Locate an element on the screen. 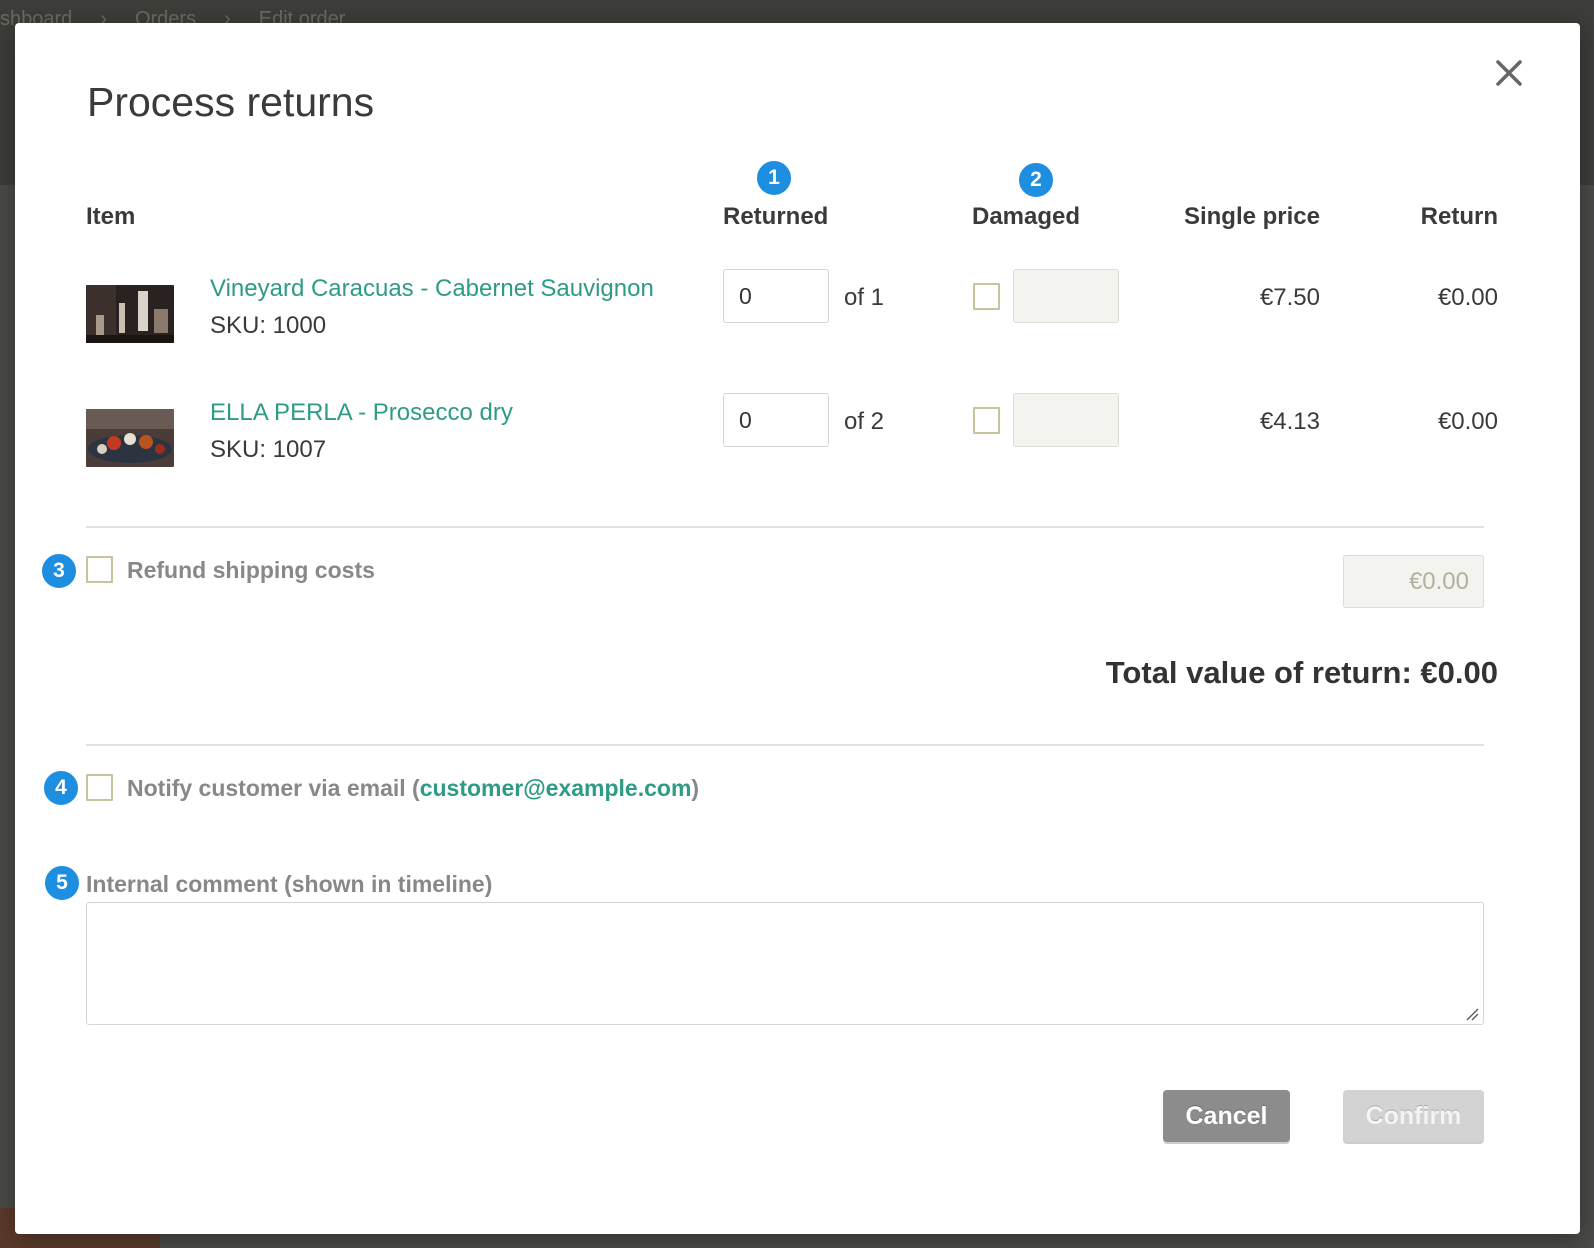  notify-customer-checkbox is located at coordinates (99, 787).